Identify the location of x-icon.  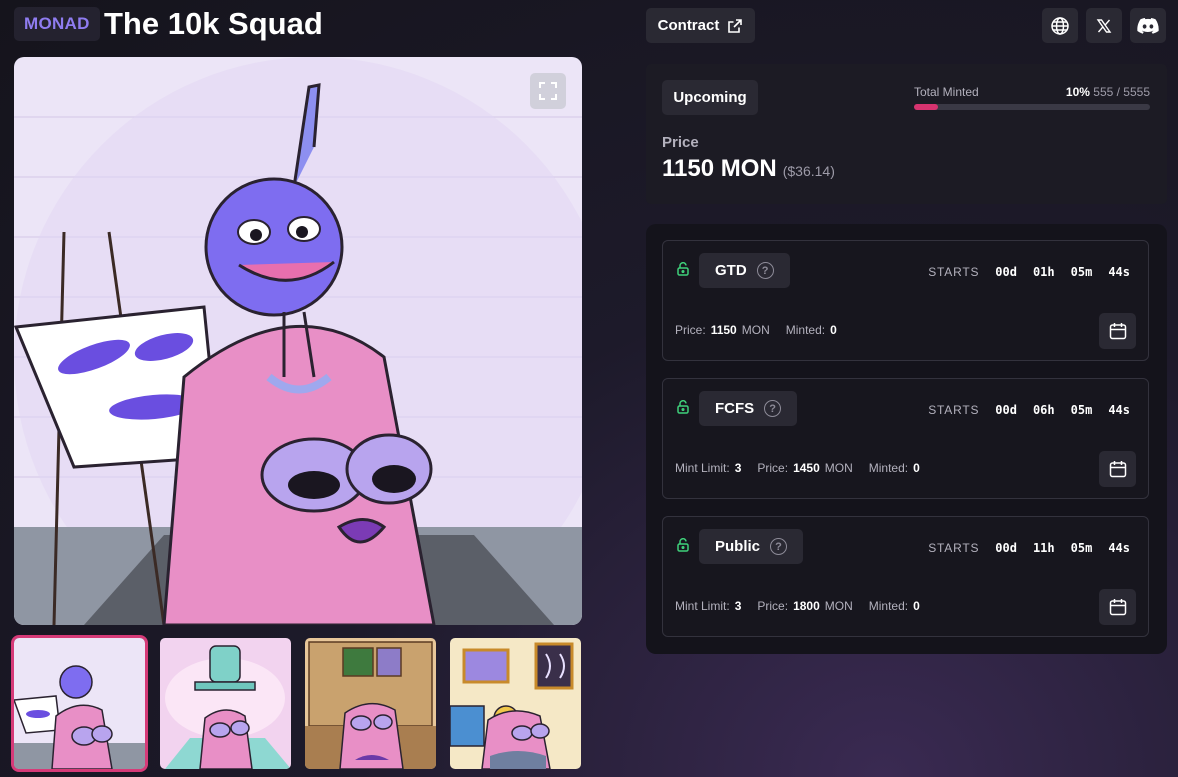
(1104, 25).